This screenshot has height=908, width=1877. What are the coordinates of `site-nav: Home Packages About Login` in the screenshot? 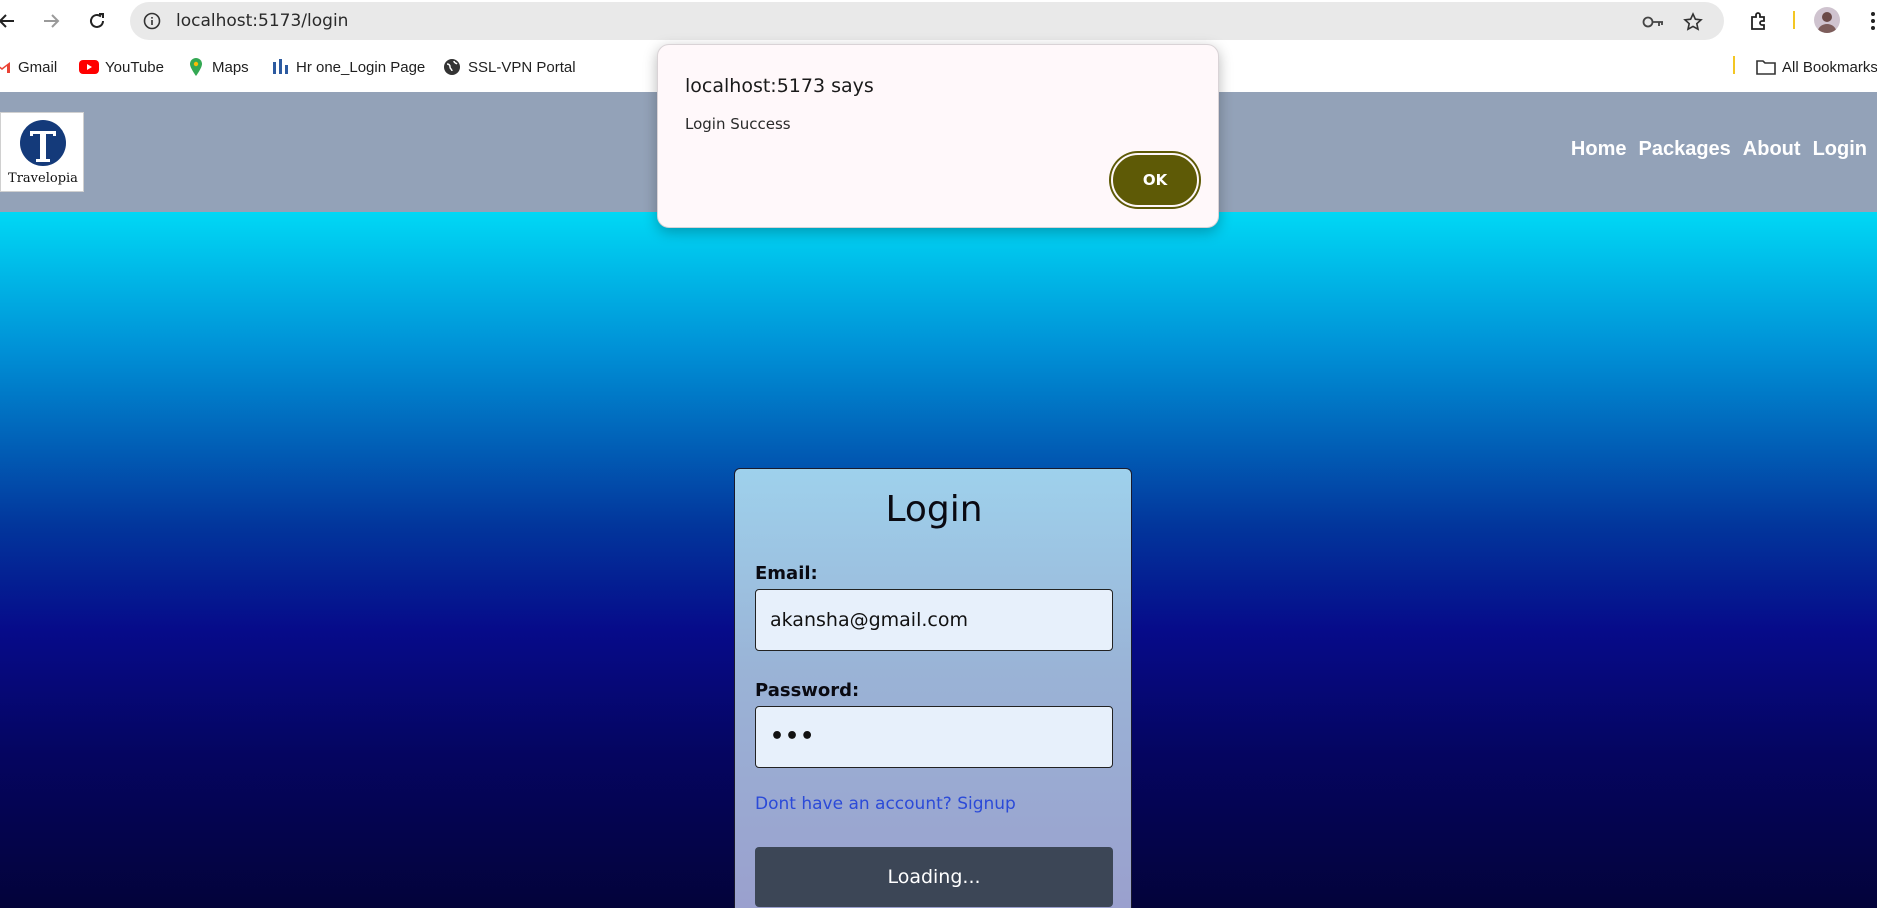 It's located at (1719, 149).